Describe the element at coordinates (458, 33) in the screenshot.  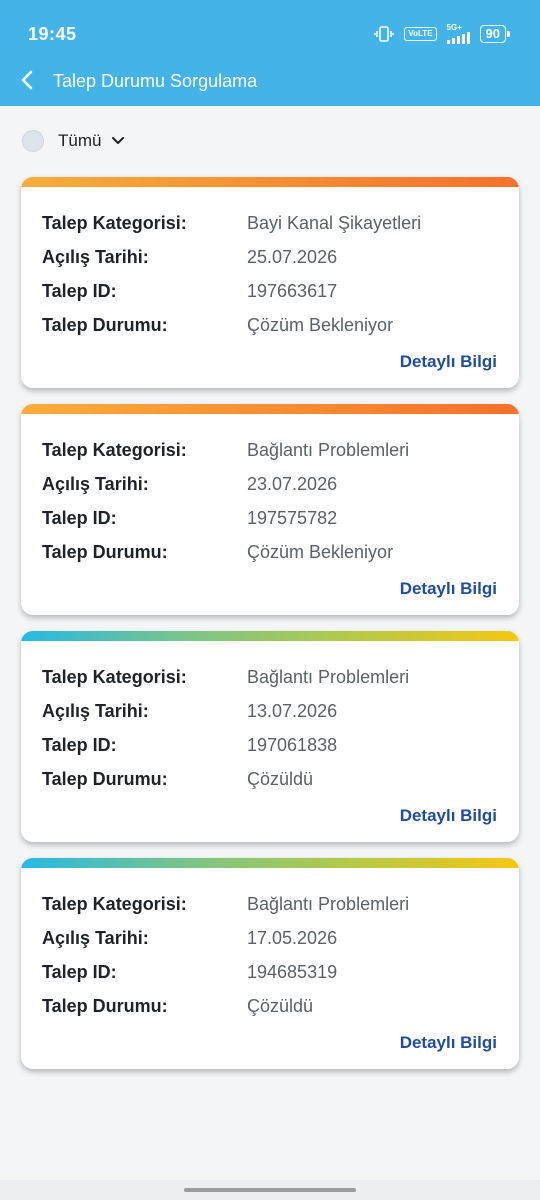
I see `signal-icon: 5G+` at that location.